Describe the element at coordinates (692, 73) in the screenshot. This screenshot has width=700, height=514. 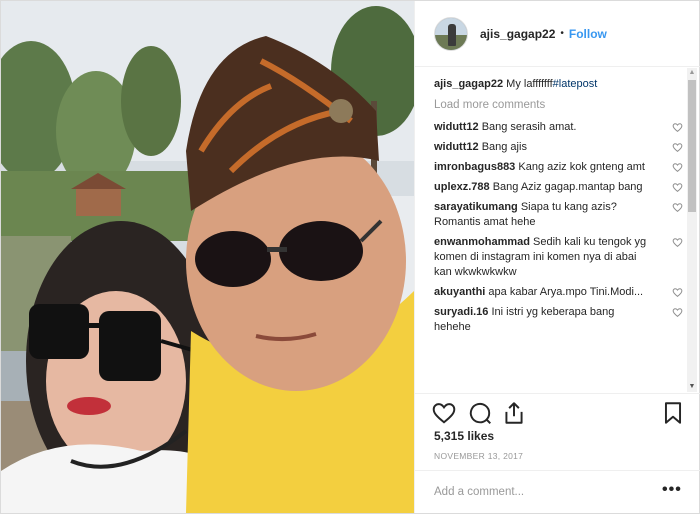
I see `scroll-up-arrow-icon: ▲` at that location.